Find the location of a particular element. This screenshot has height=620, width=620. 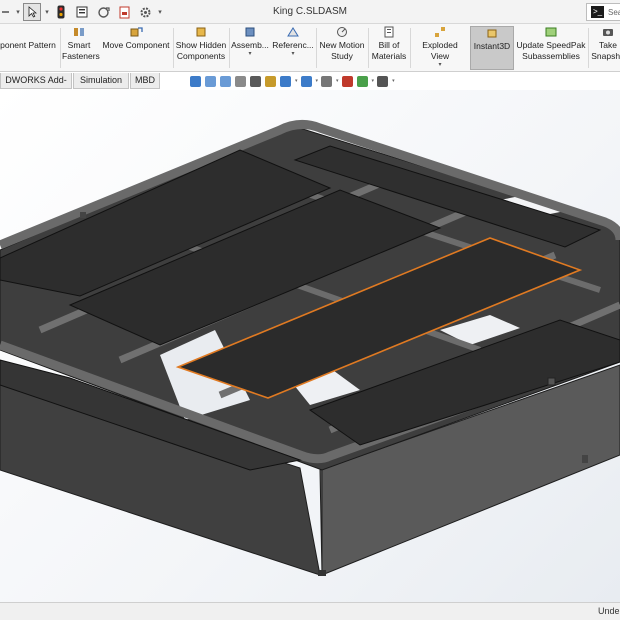

exploded-view-button: Exploded View ▾ is located at coordinates (440, 48).